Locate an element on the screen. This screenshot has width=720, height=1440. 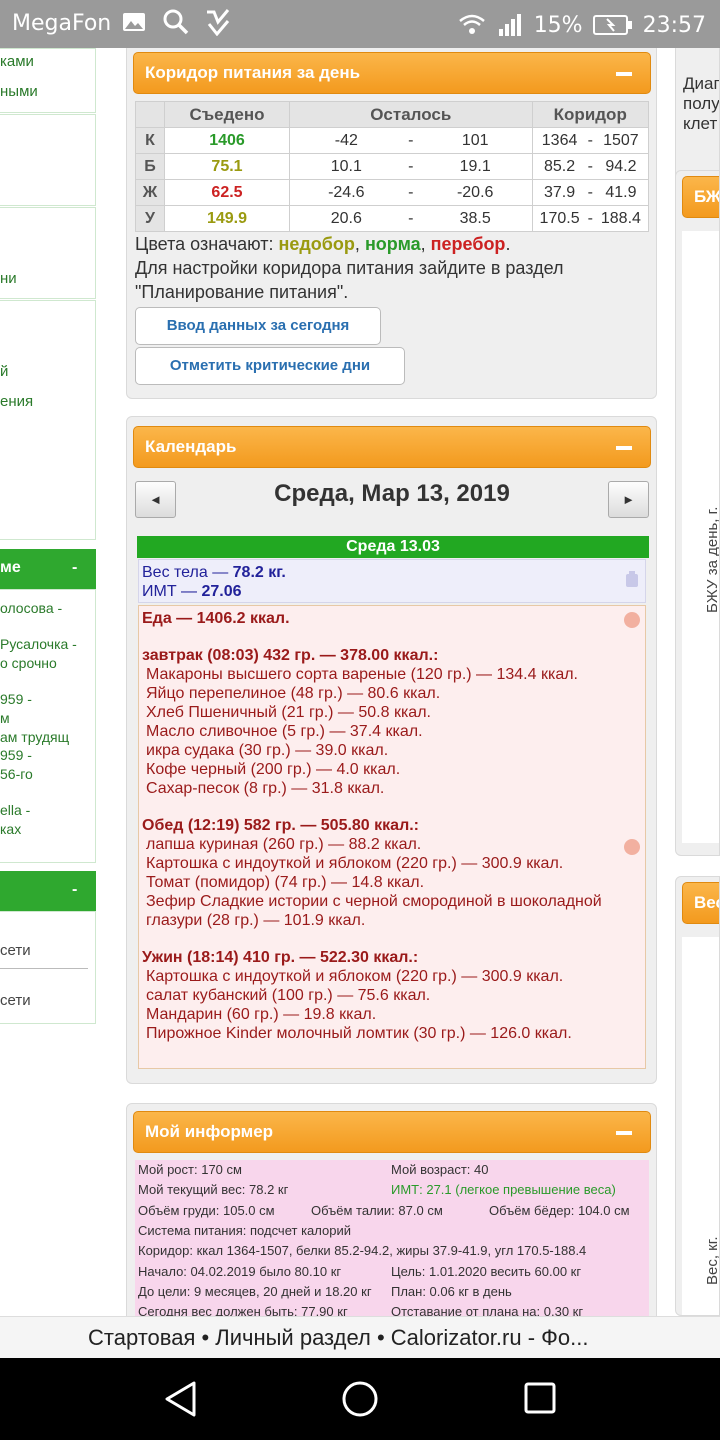
left-list-item: ella - is located at coordinates (15, 810).